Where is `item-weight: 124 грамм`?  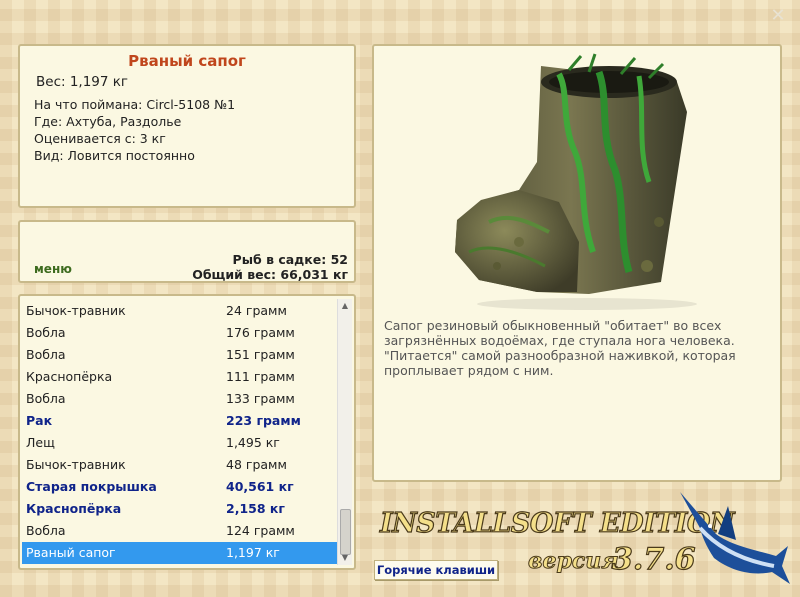 item-weight: 124 грамм is located at coordinates (260, 530).